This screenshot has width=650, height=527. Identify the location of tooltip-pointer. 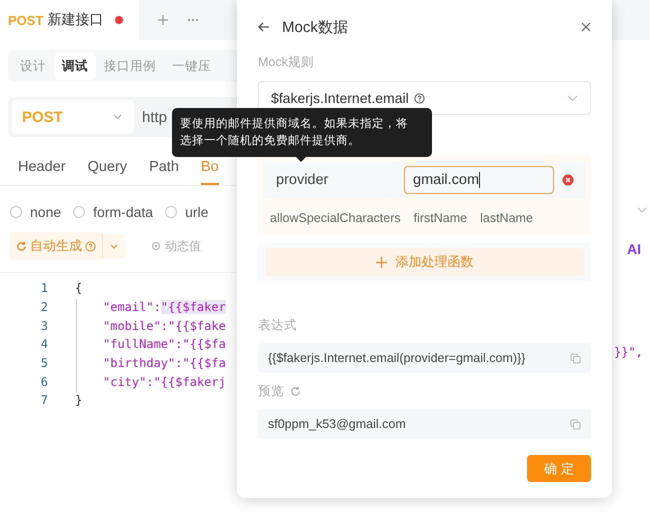
(301, 159).